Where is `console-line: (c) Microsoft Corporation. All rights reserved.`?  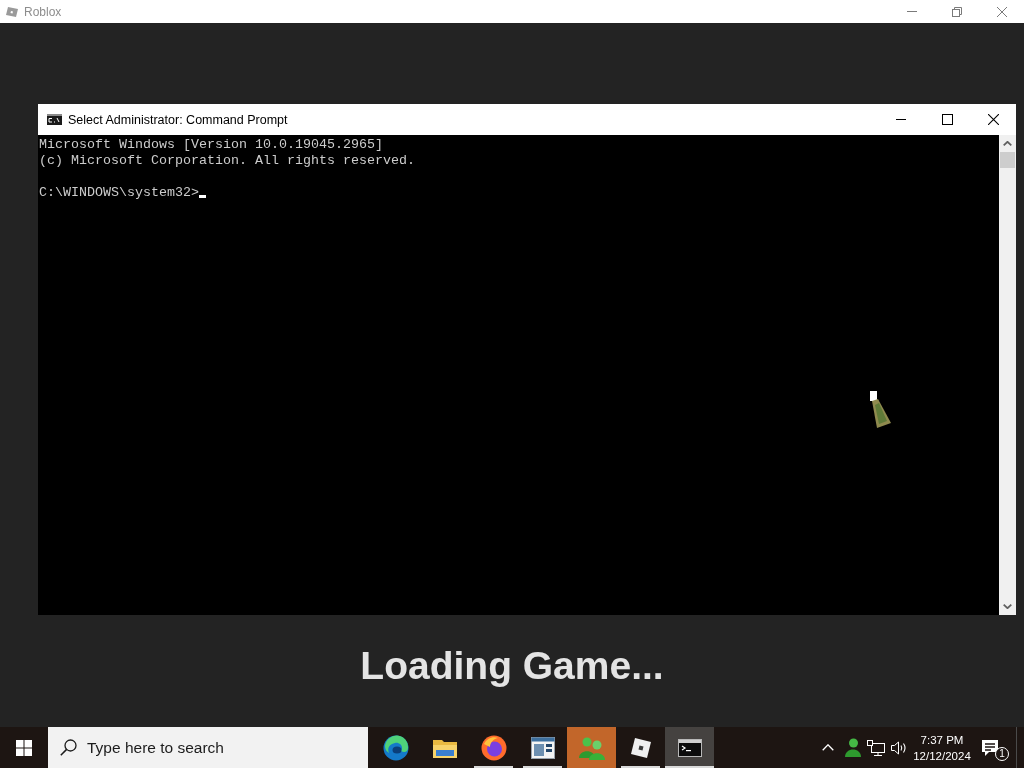
console-line: (c) Microsoft Corporation. All rights reserved. is located at coordinates (227, 161).